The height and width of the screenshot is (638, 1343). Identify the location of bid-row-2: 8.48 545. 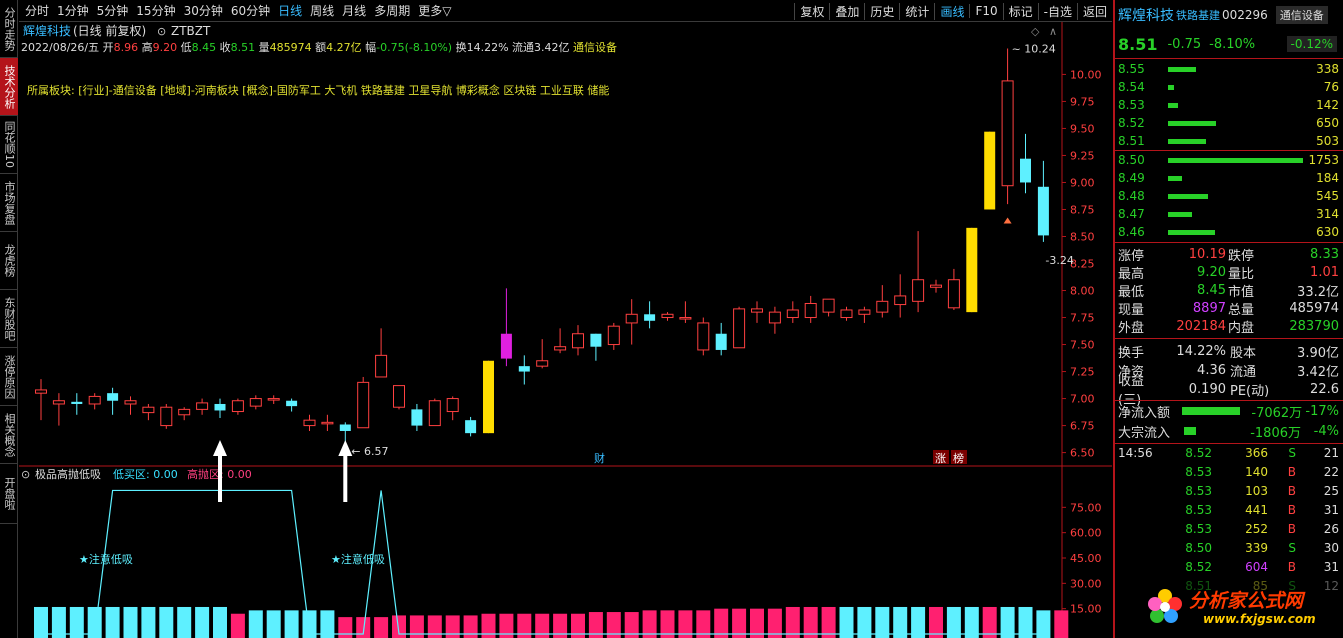
(1229, 196).